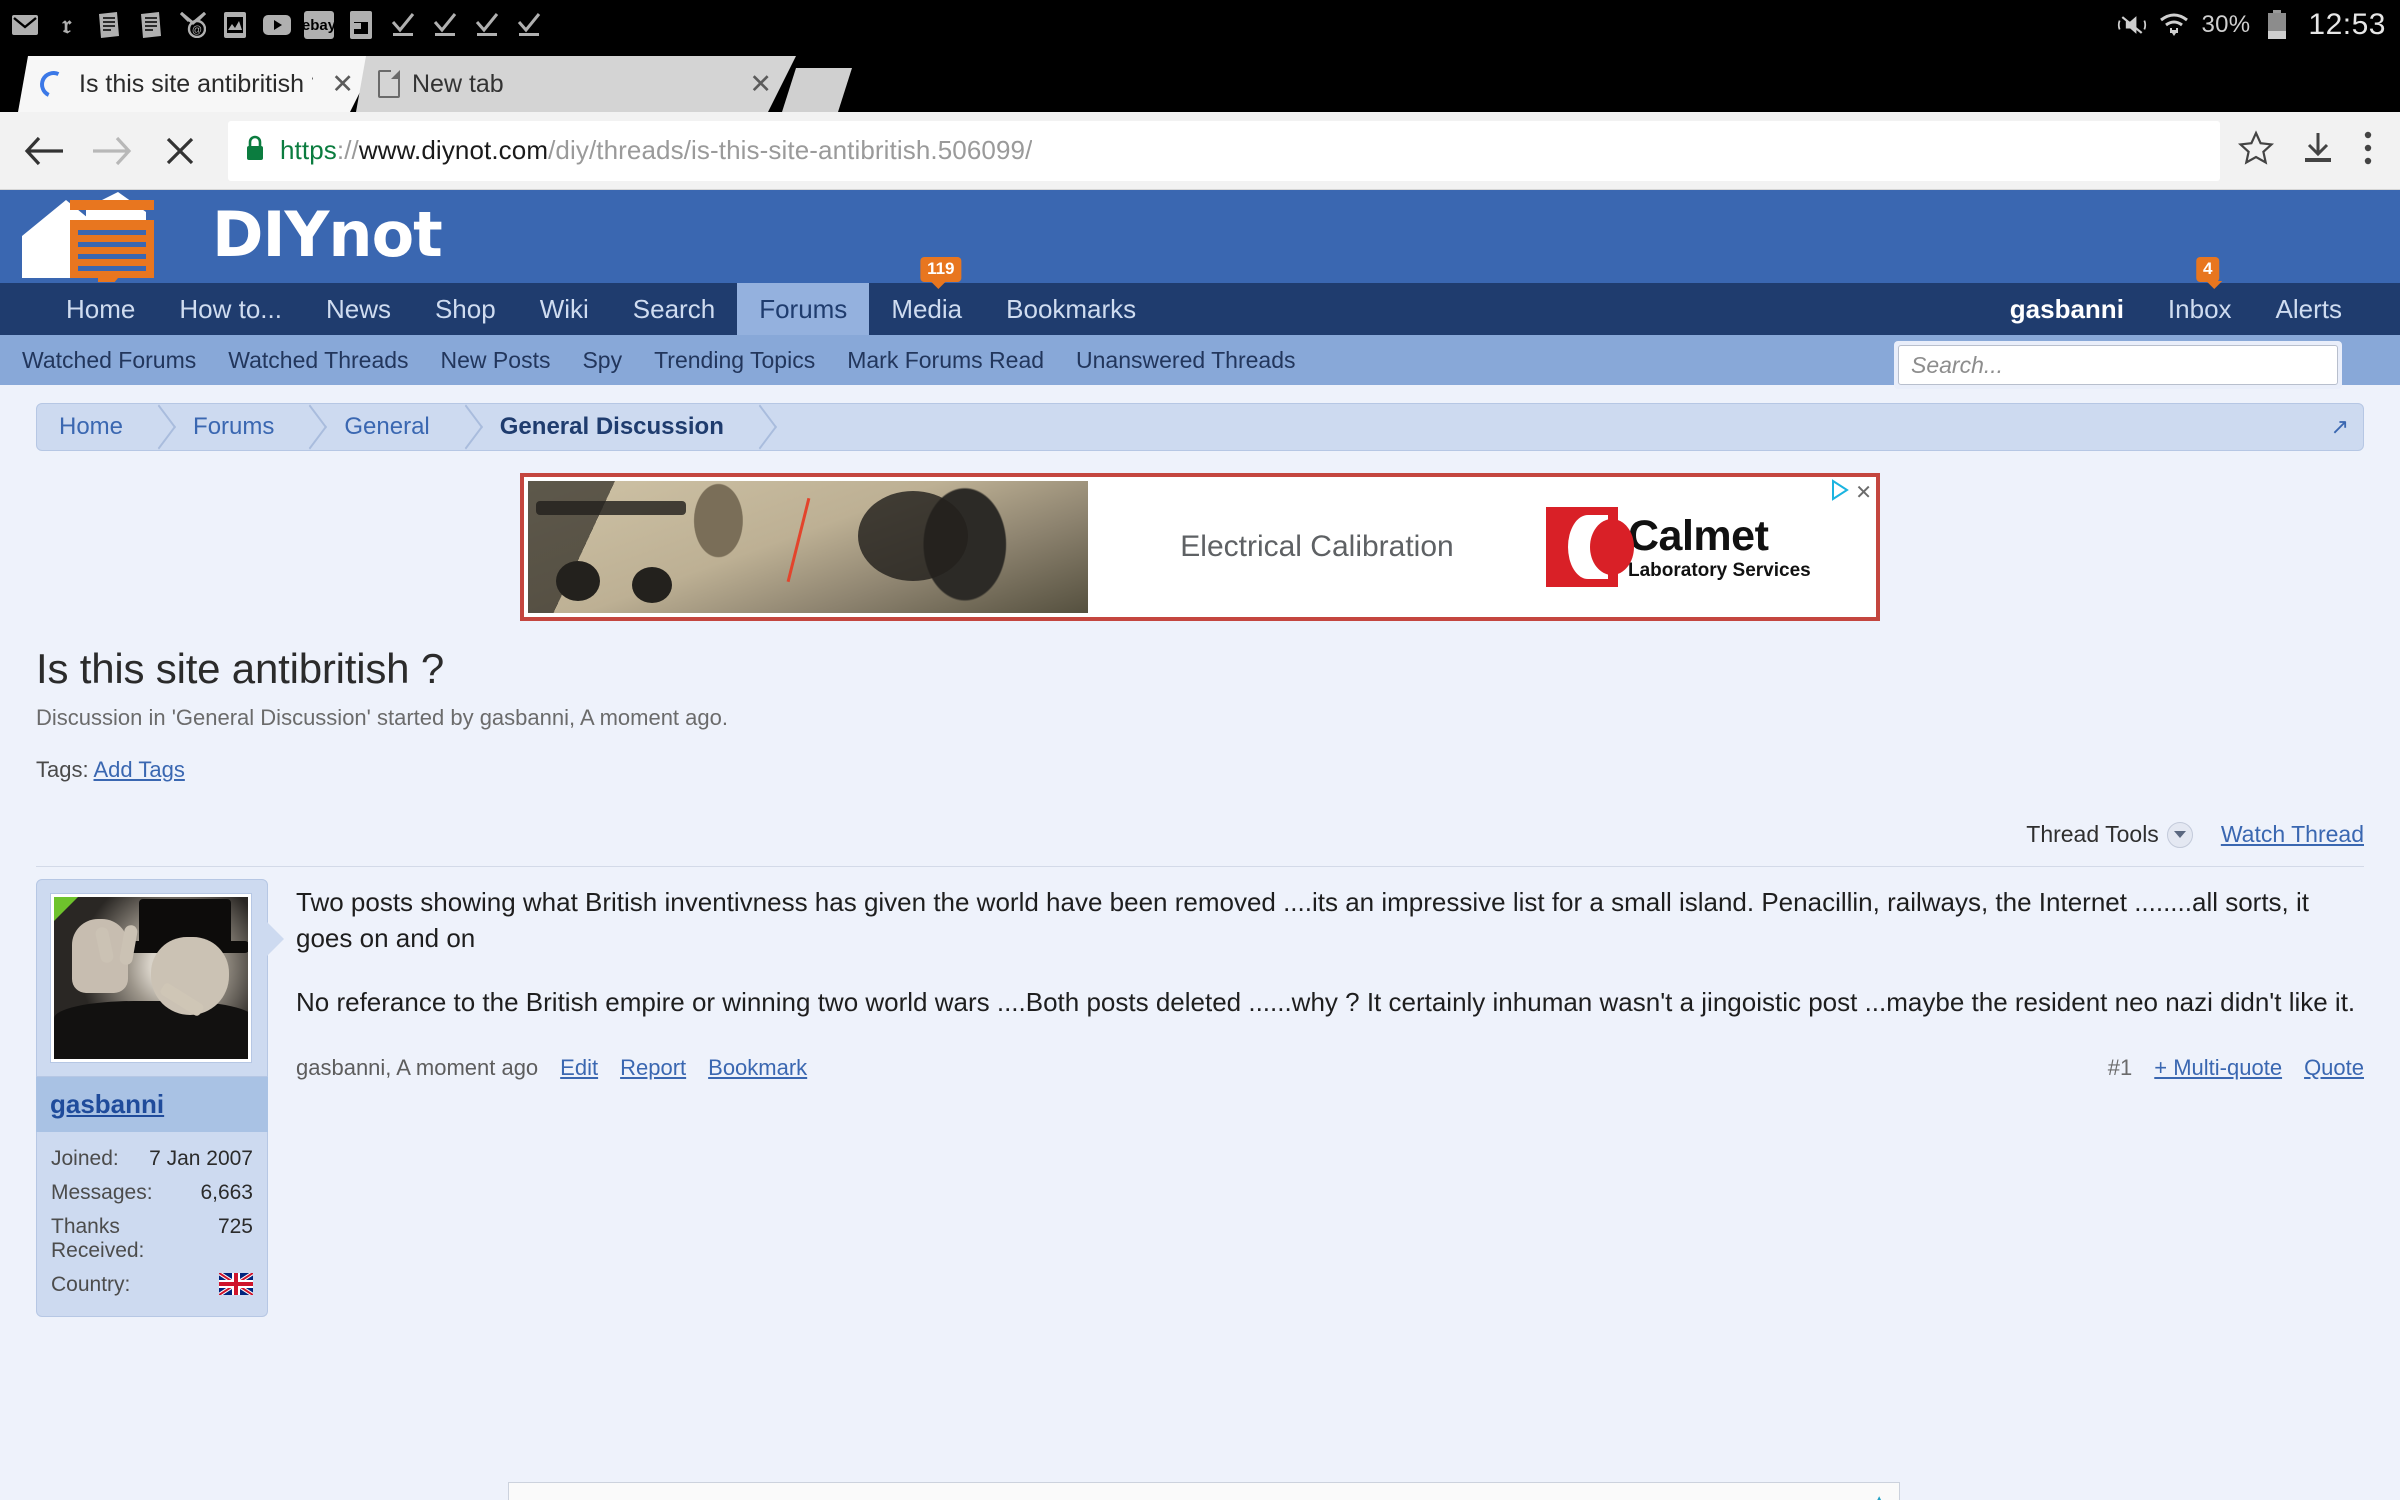 Image resolution: width=2400 pixels, height=1500 pixels. What do you see at coordinates (1863, 492) in the screenshot?
I see `ad-close-icon: ✕` at bounding box center [1863, 492].